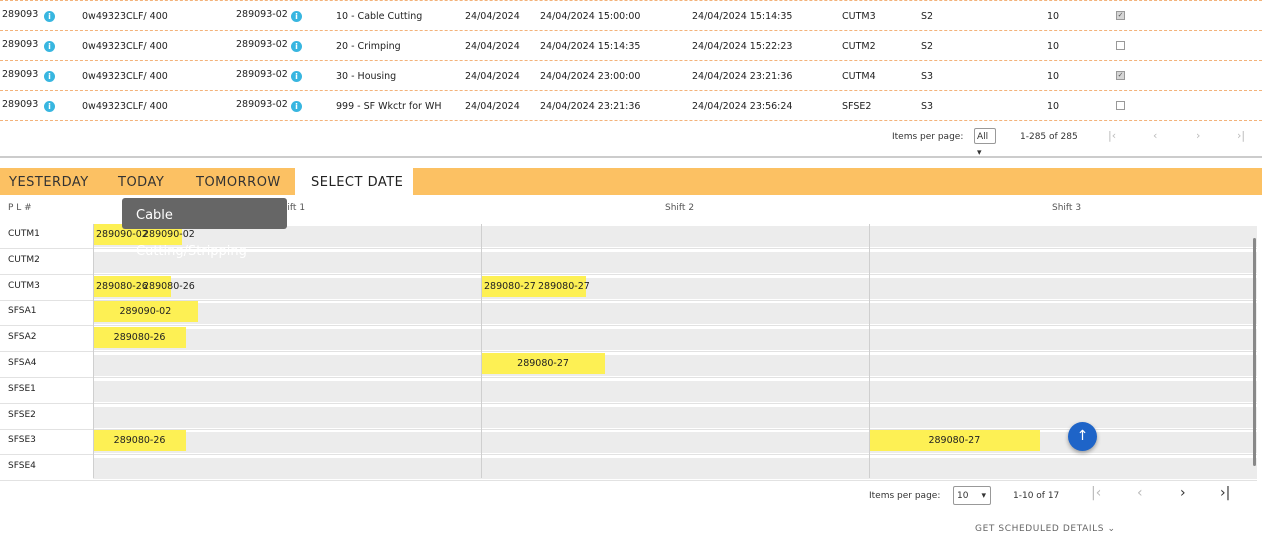  What do you see at coordinates (1254, 352) in the screenshot?
I see `vertical-scrollbar` at bounding box center [1254, 352].